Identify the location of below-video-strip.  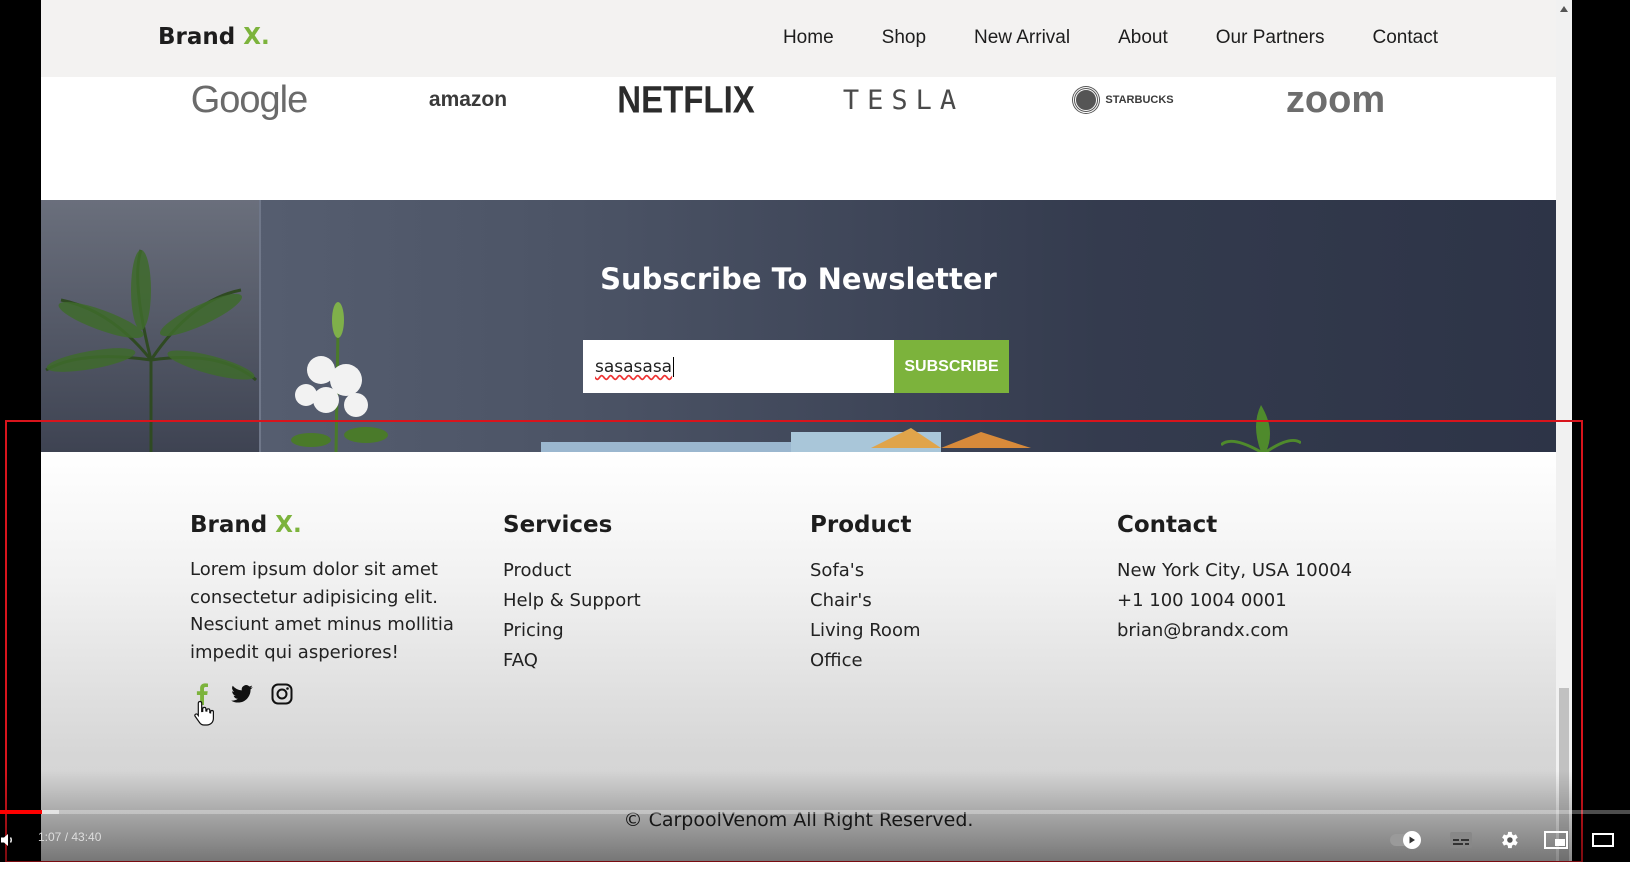
(815, 874).